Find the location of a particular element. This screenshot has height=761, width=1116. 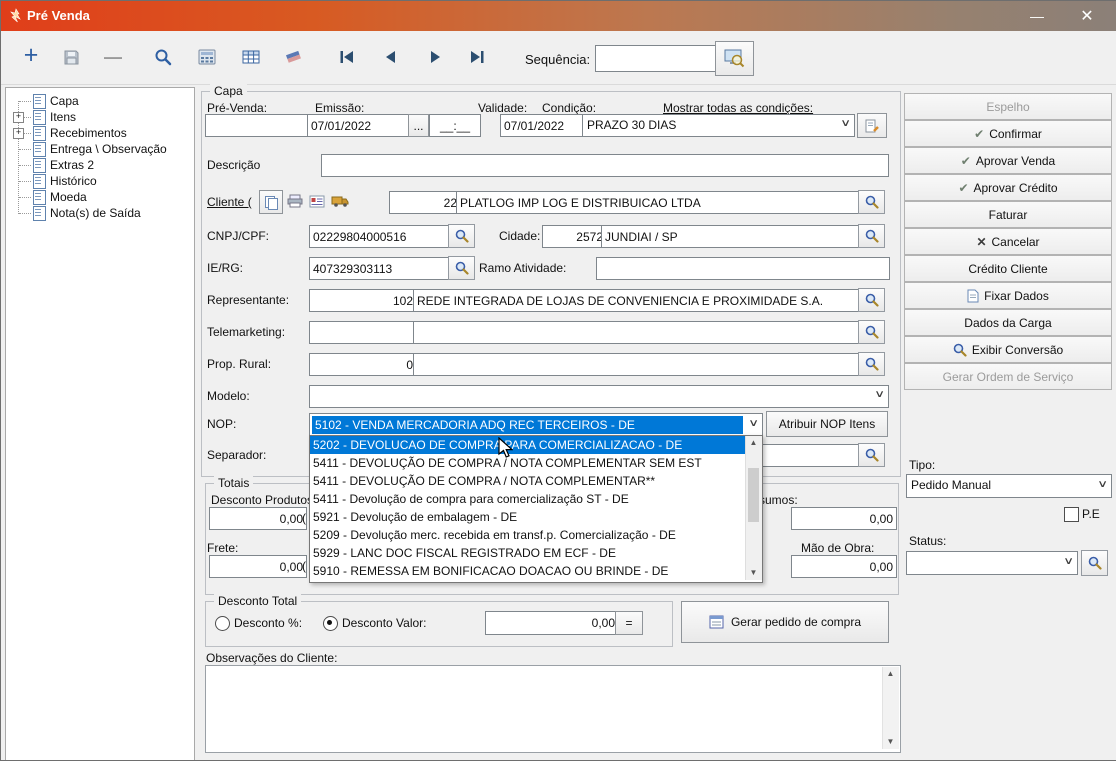

frete-input is located at coordinates (258, 566).